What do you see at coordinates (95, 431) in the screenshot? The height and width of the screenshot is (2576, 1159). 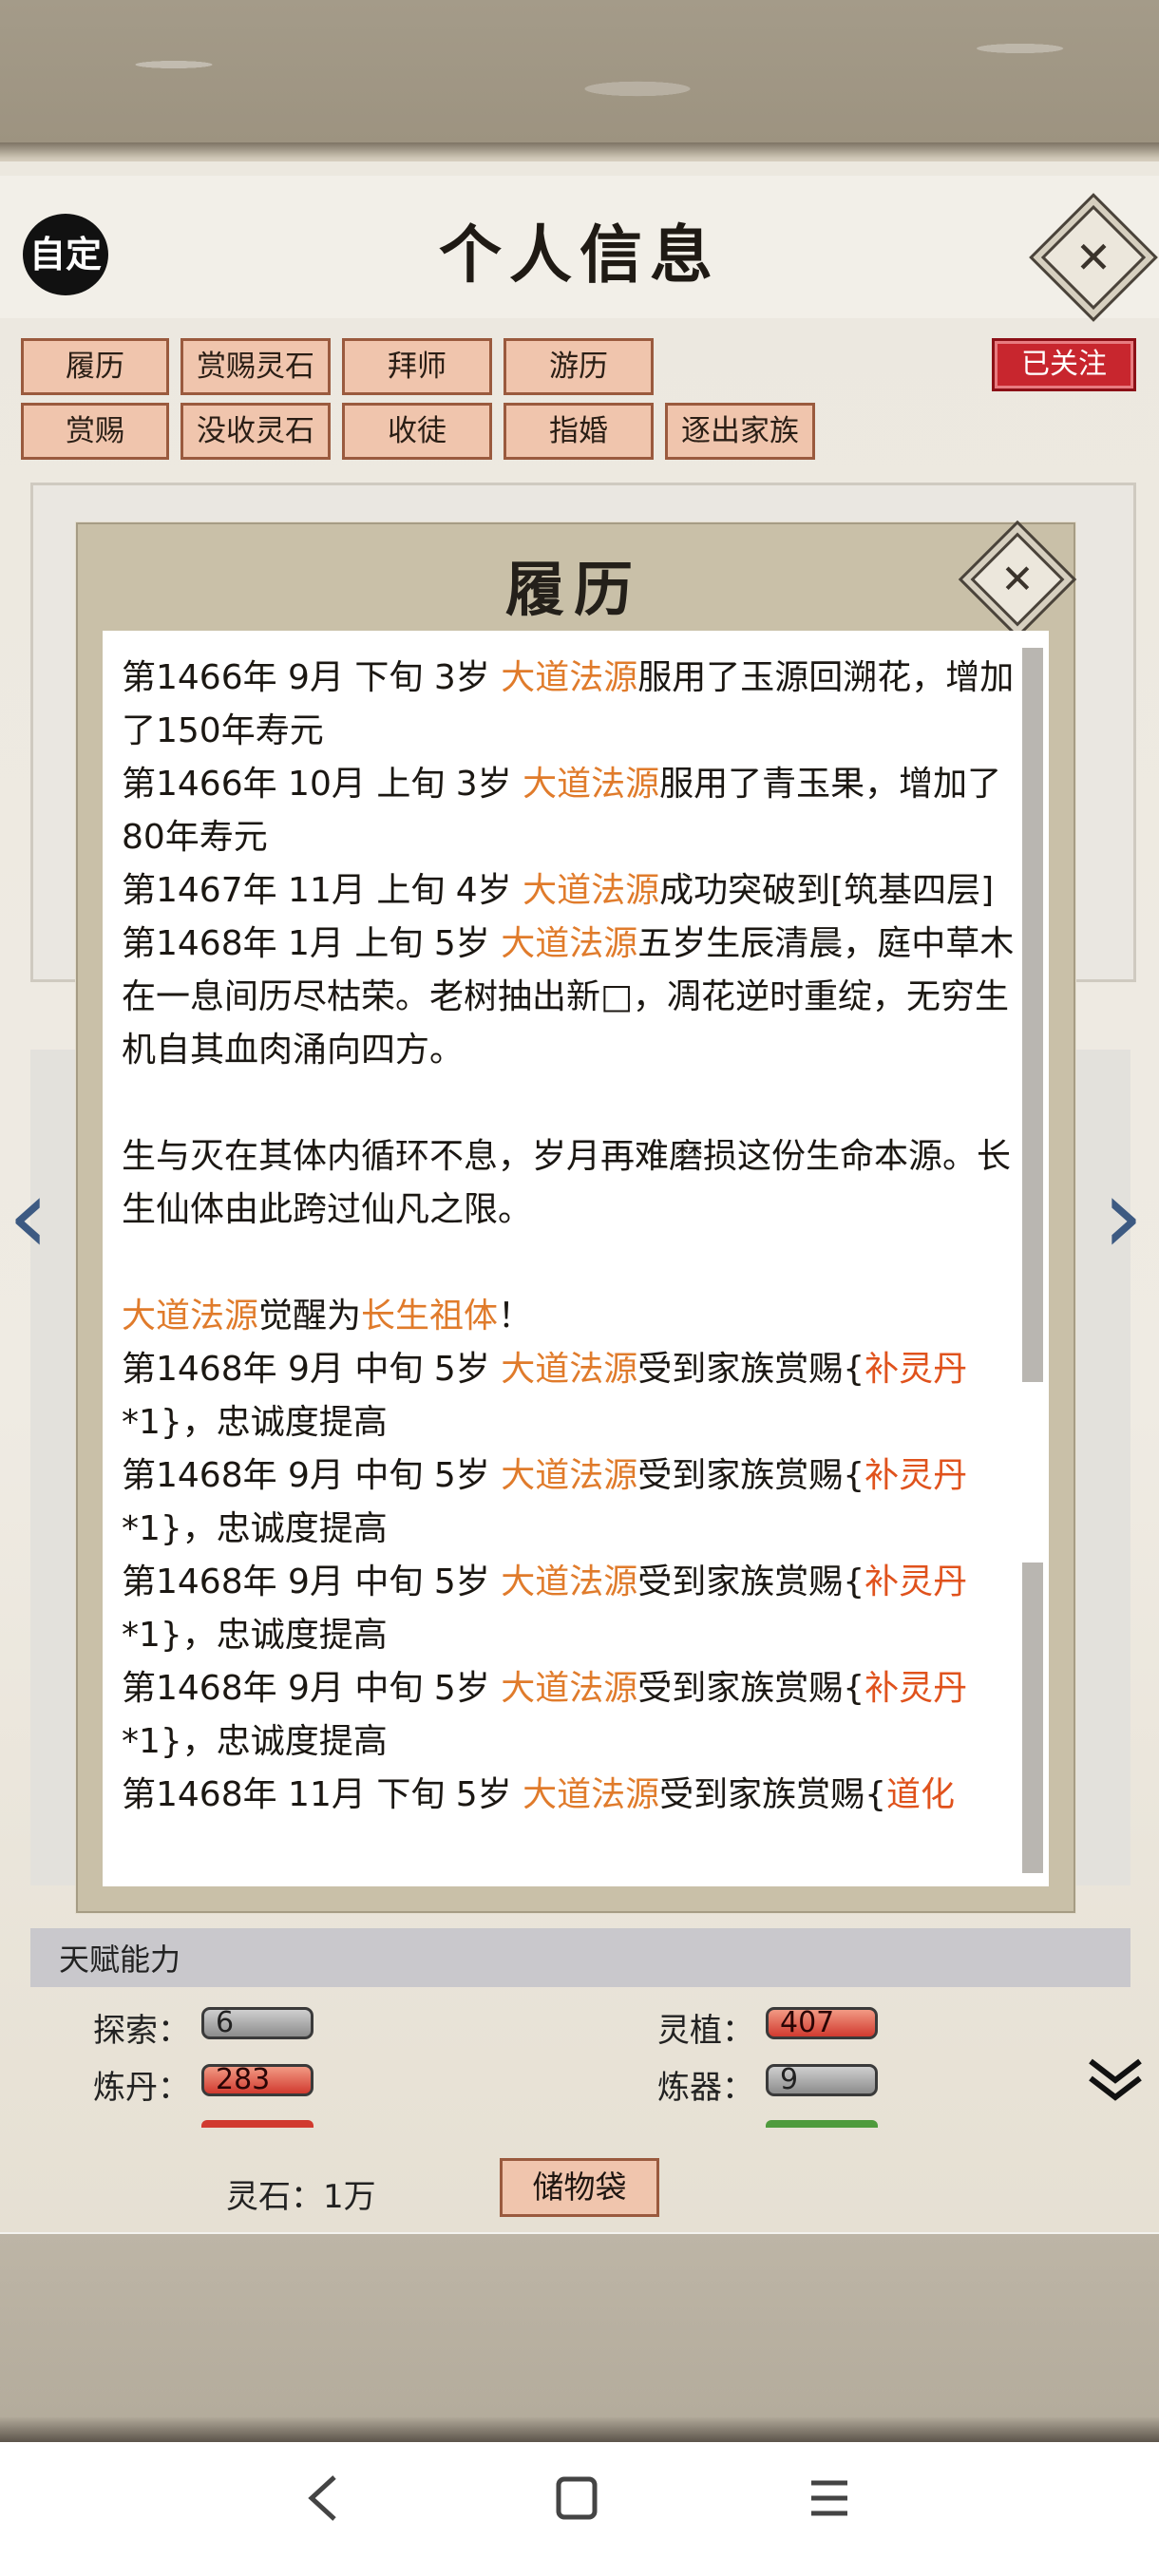 I see `reward-button: 赏赐` at bounding box center [95, 431].